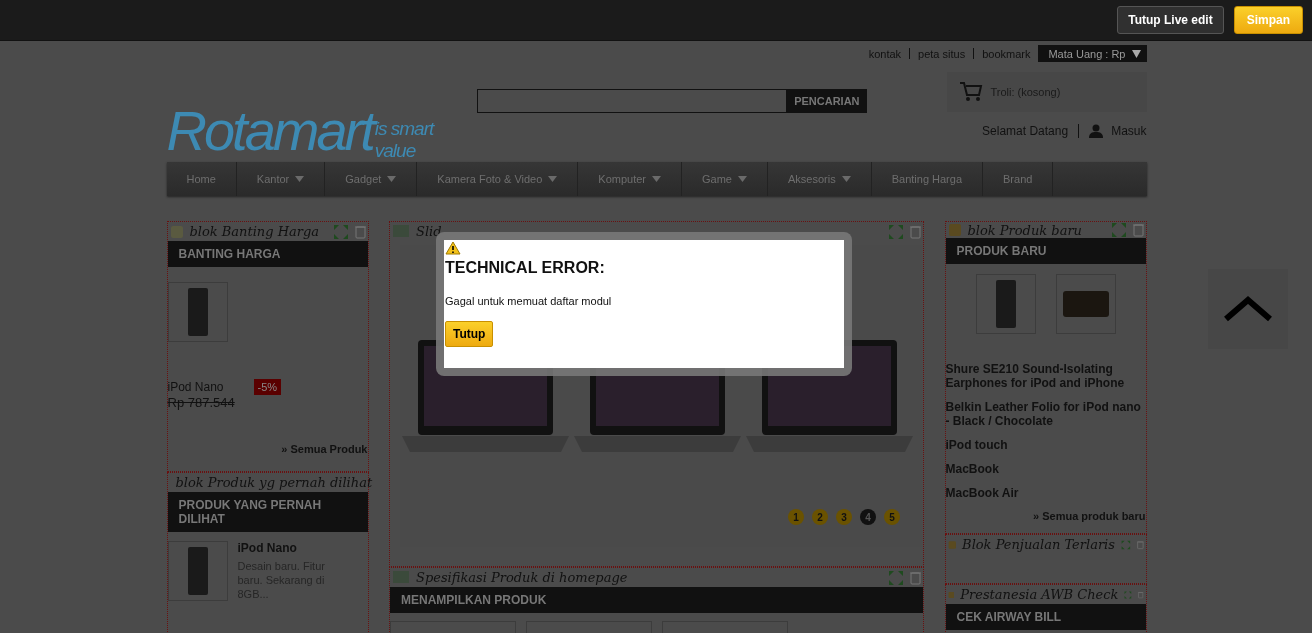 The image size is (1312, 633). I want to click on nav-item: Brand, so click(1018, 179).